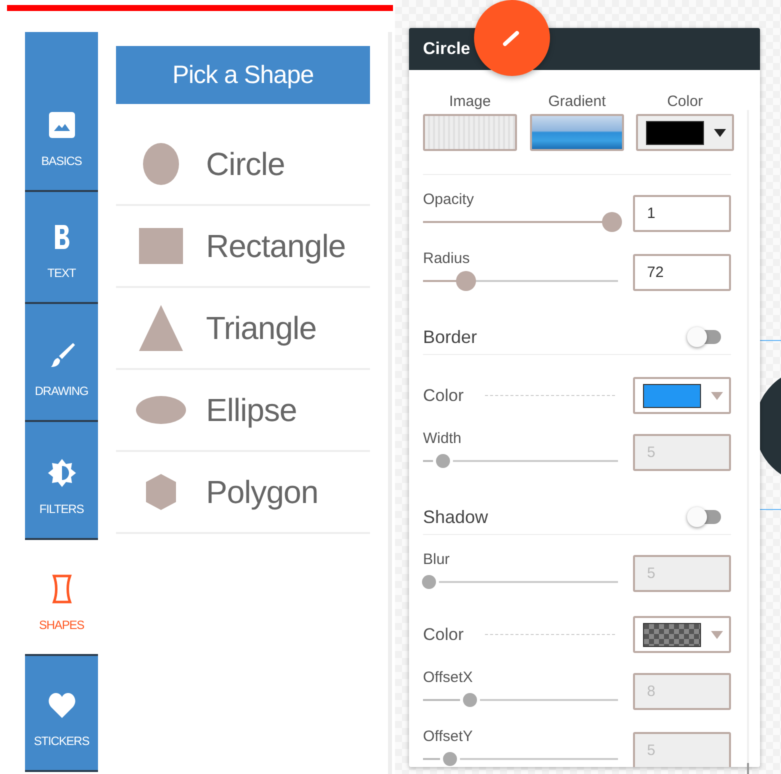 This screenshot has height=774, width=781. I want to click on fill-label: Color, so click(685, 101).